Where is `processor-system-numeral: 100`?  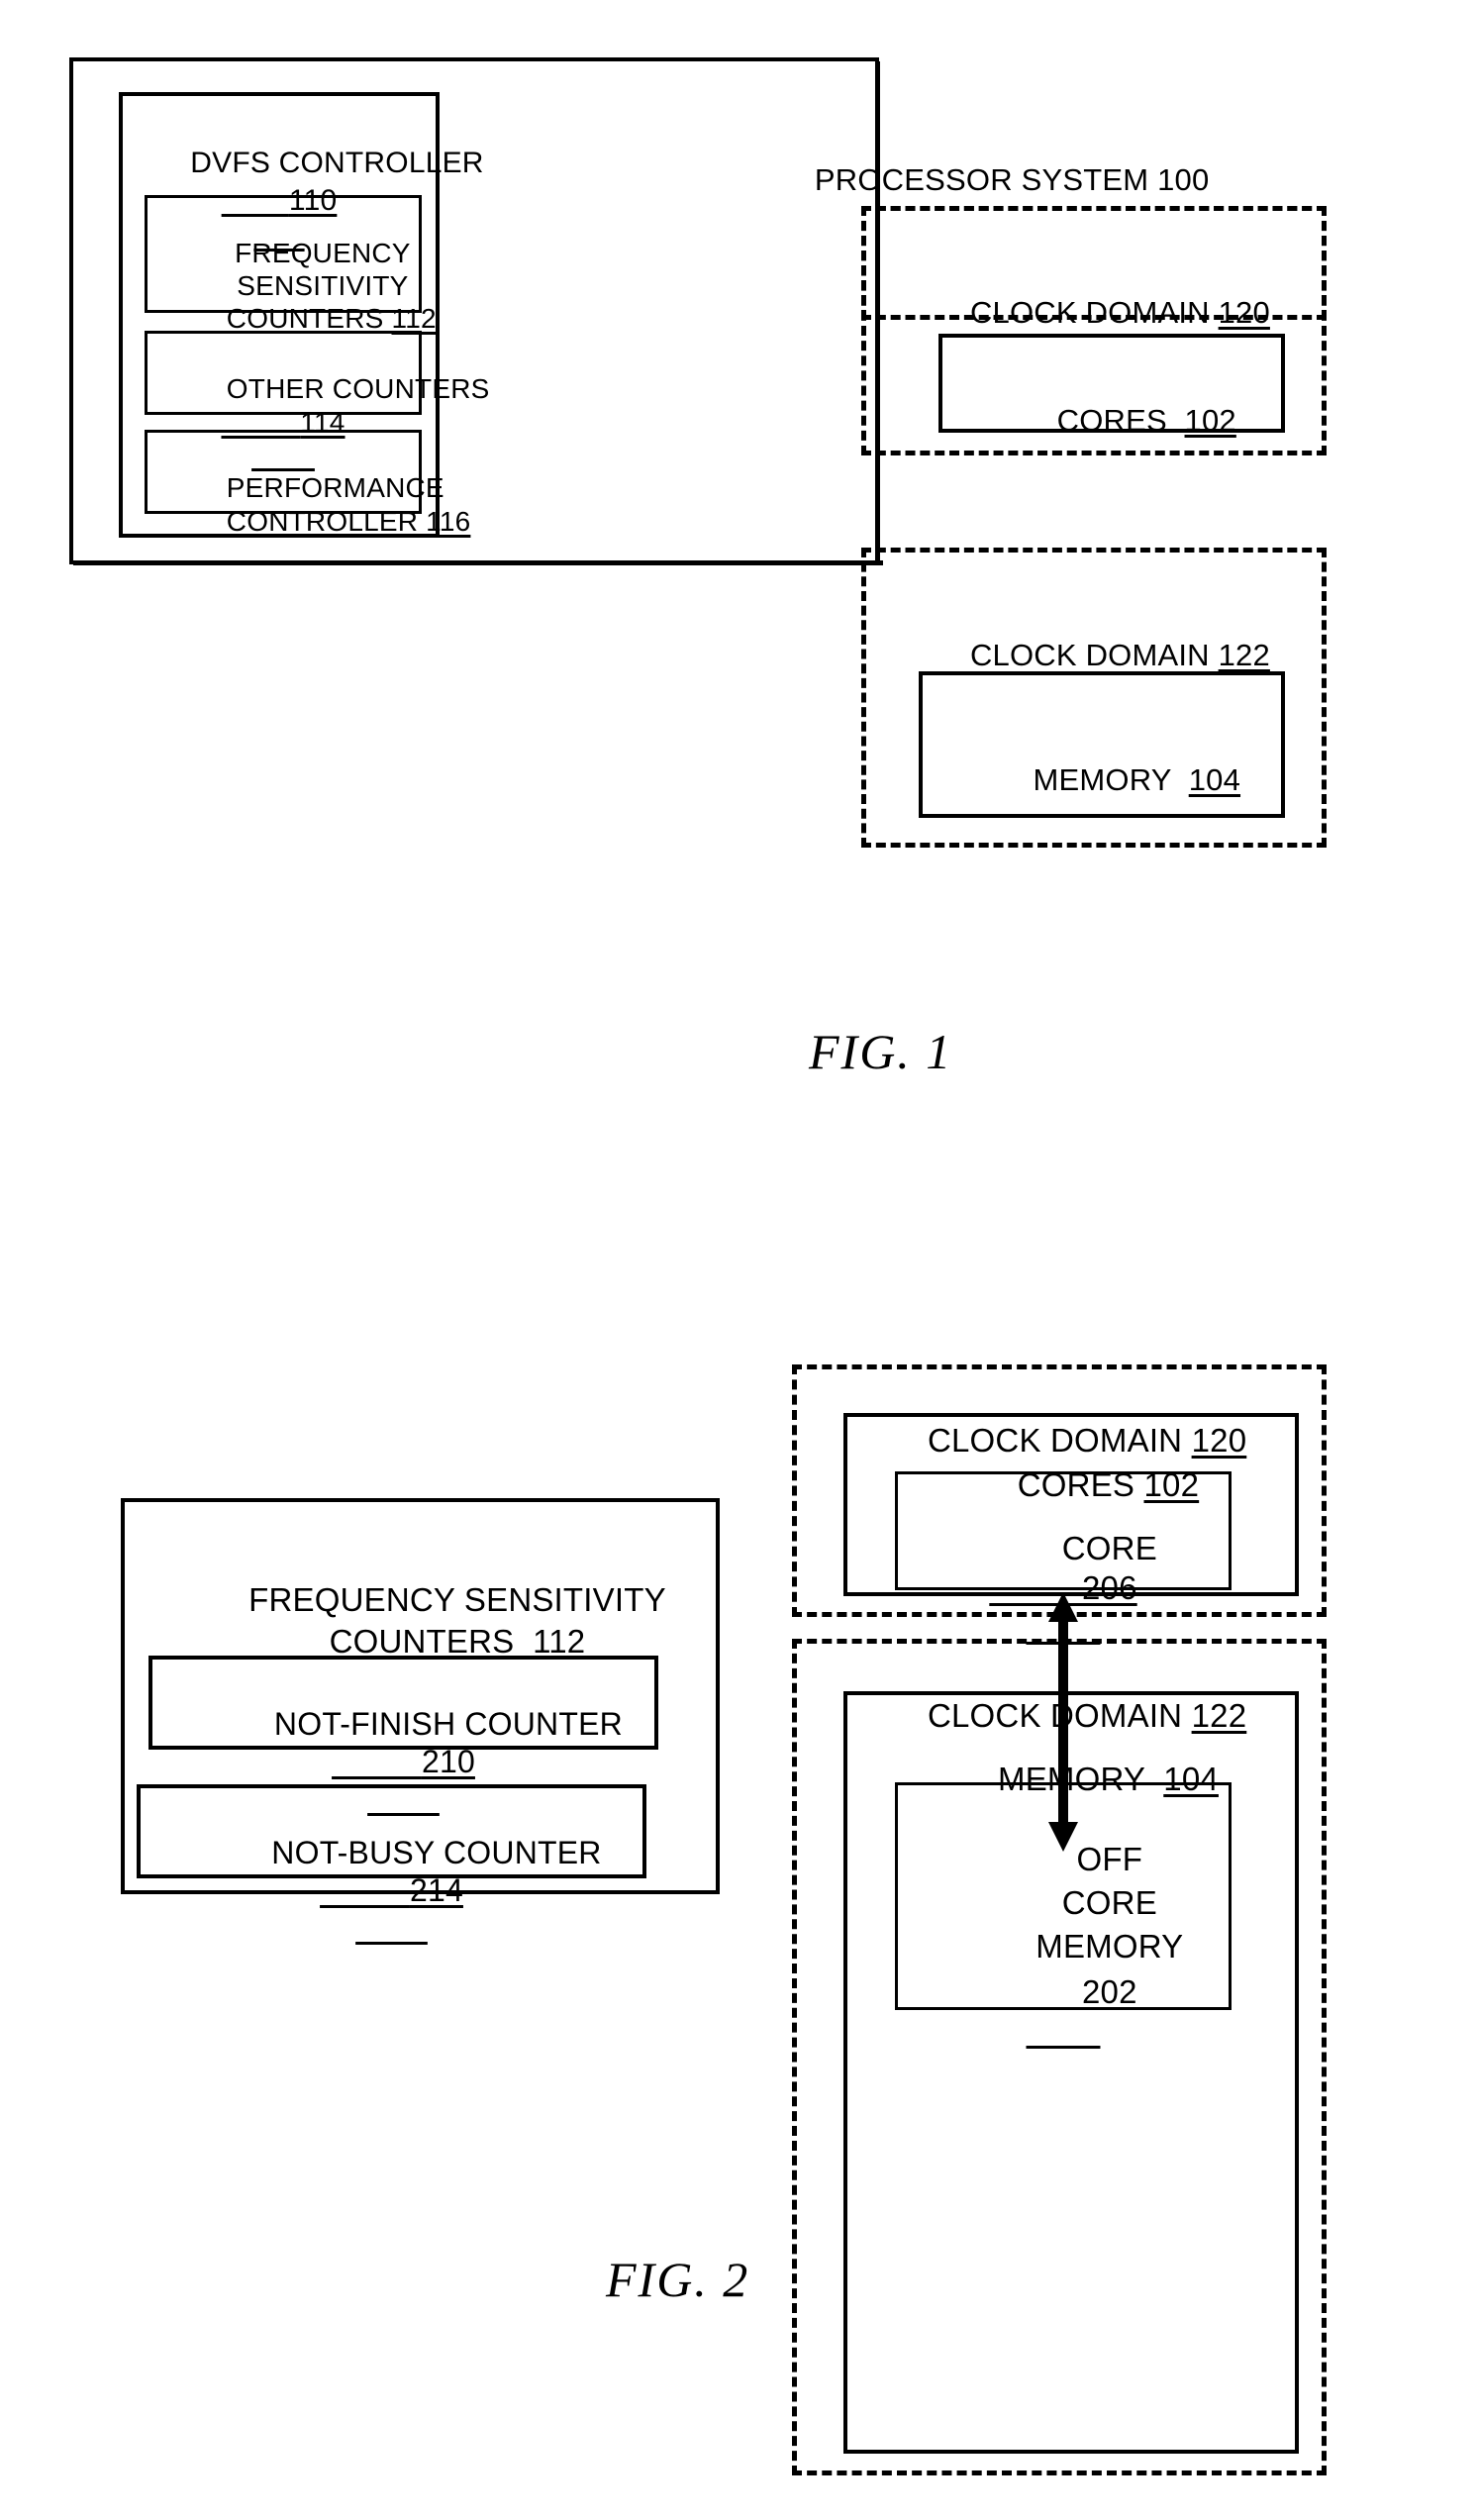
processor-system-numeral: 100 is located at coordinates (1183, 179).